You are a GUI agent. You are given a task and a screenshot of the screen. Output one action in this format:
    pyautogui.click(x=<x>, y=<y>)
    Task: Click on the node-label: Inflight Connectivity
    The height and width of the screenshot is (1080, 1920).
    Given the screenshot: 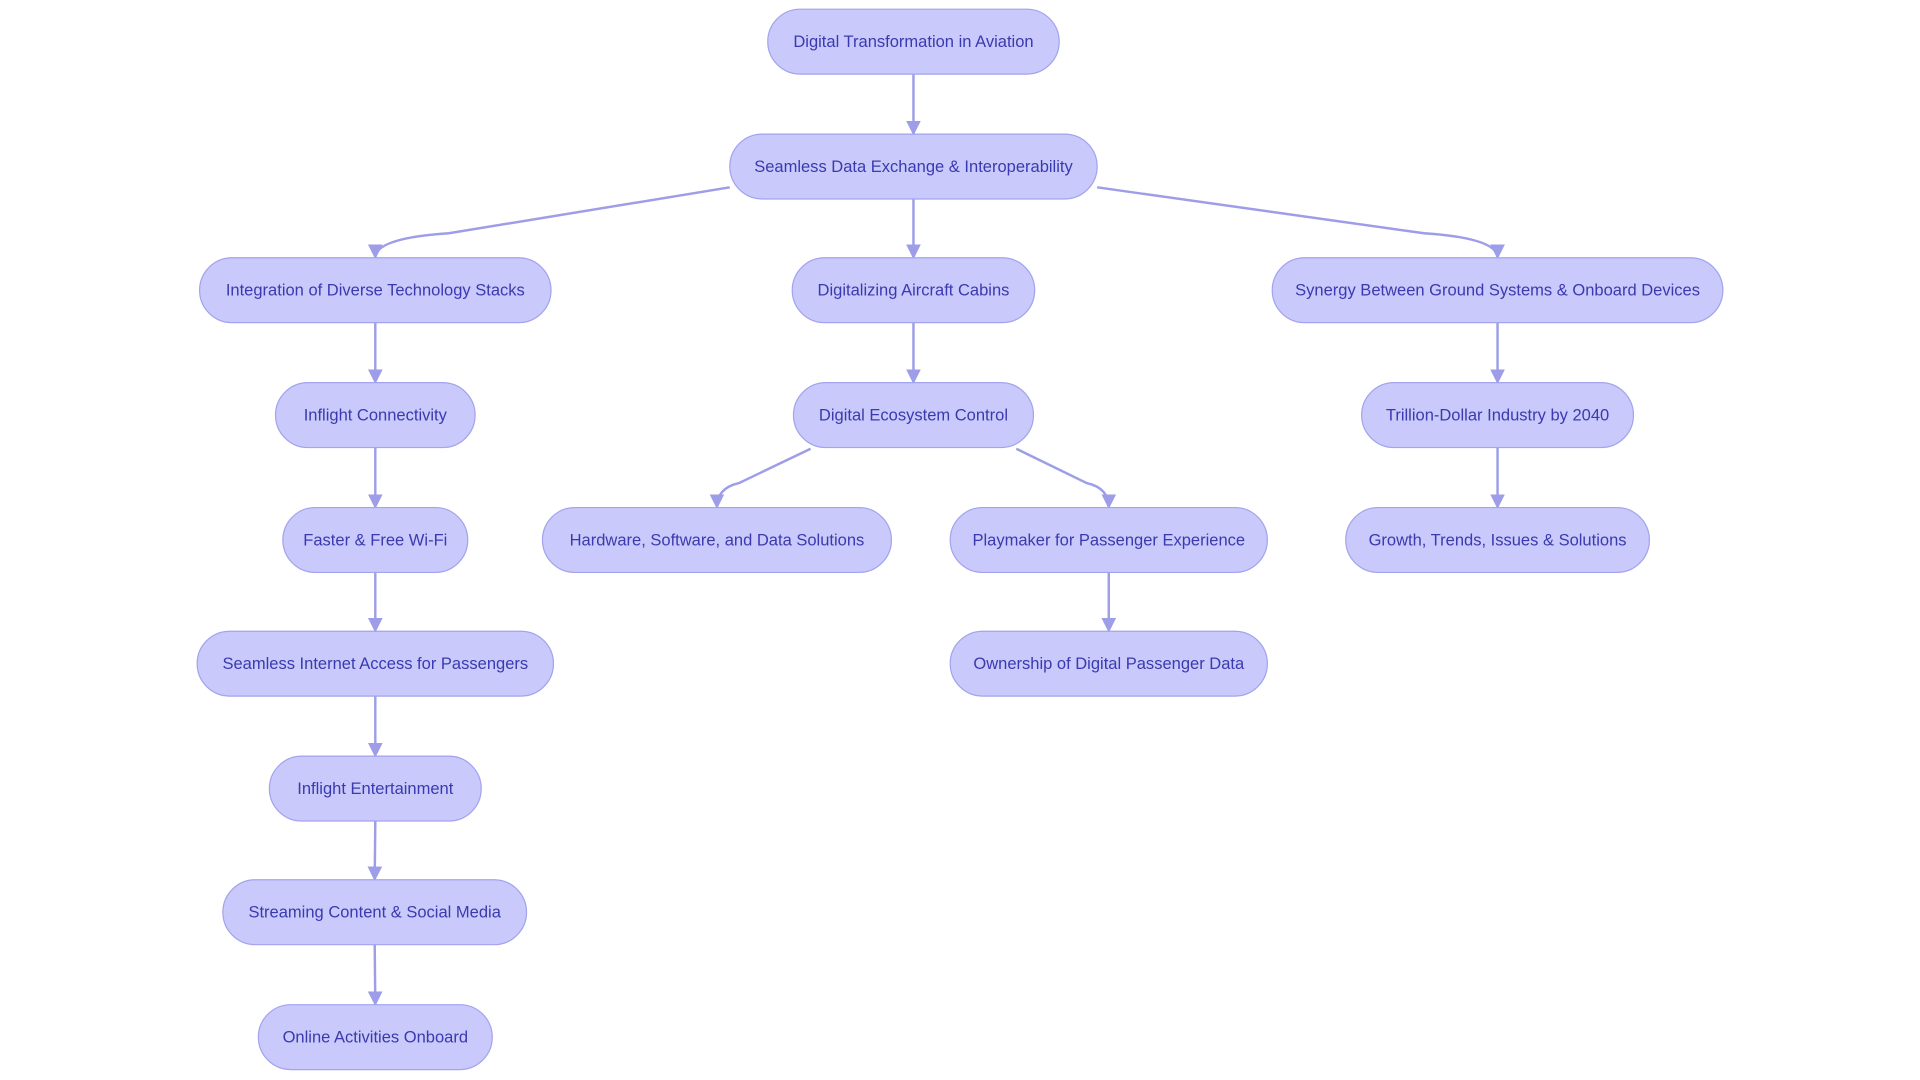 What is the action you would take?
    pyautogui.click(x=376, y=415)
    